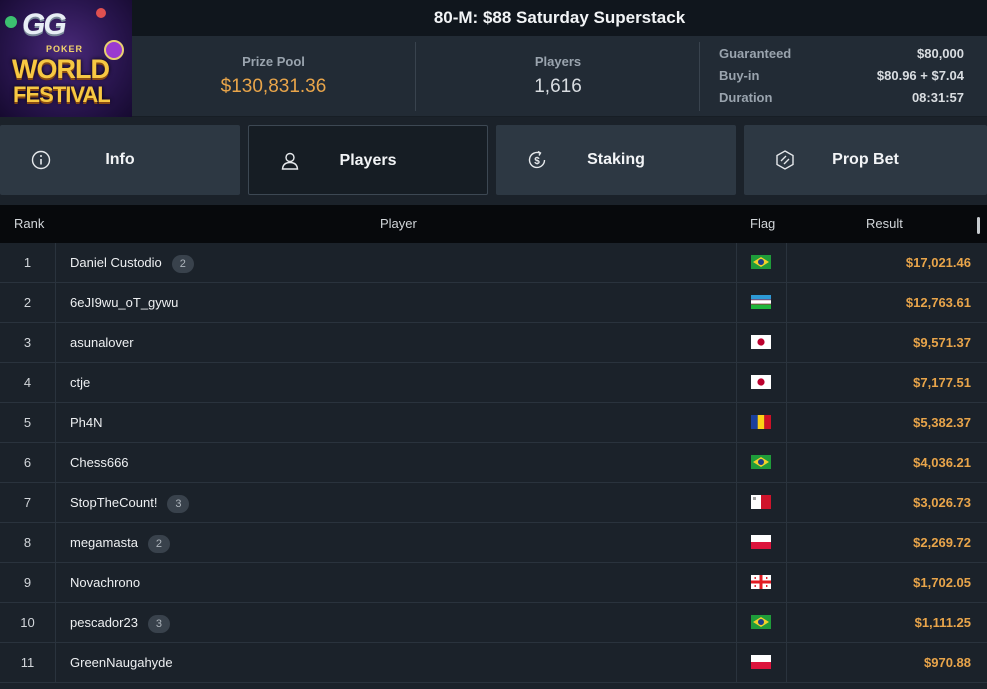 This screenshot has width=987, height=689. I want to click on player-name: Novachrono, so click(105, 582).